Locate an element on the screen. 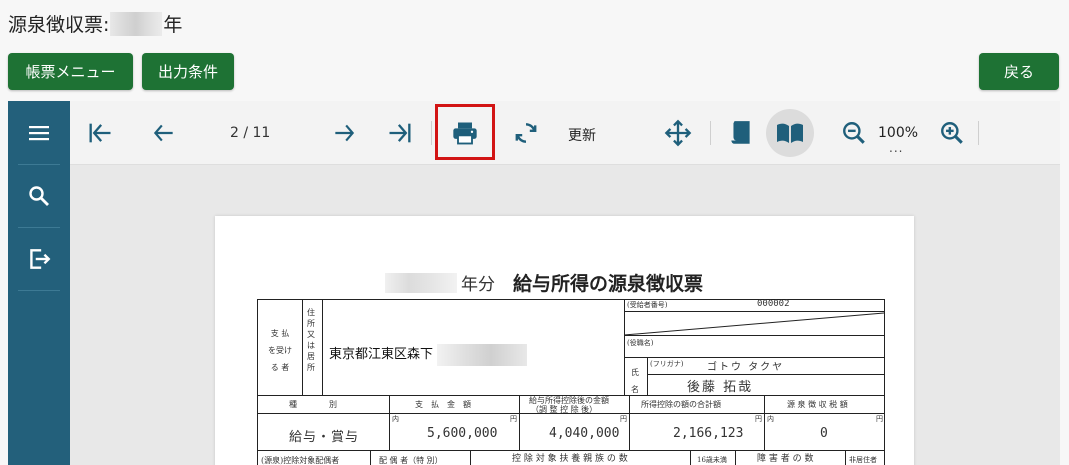 The width and height of the screenshot is (1069, 465). back-button: 戻る is located at coordinates (1019, 71).